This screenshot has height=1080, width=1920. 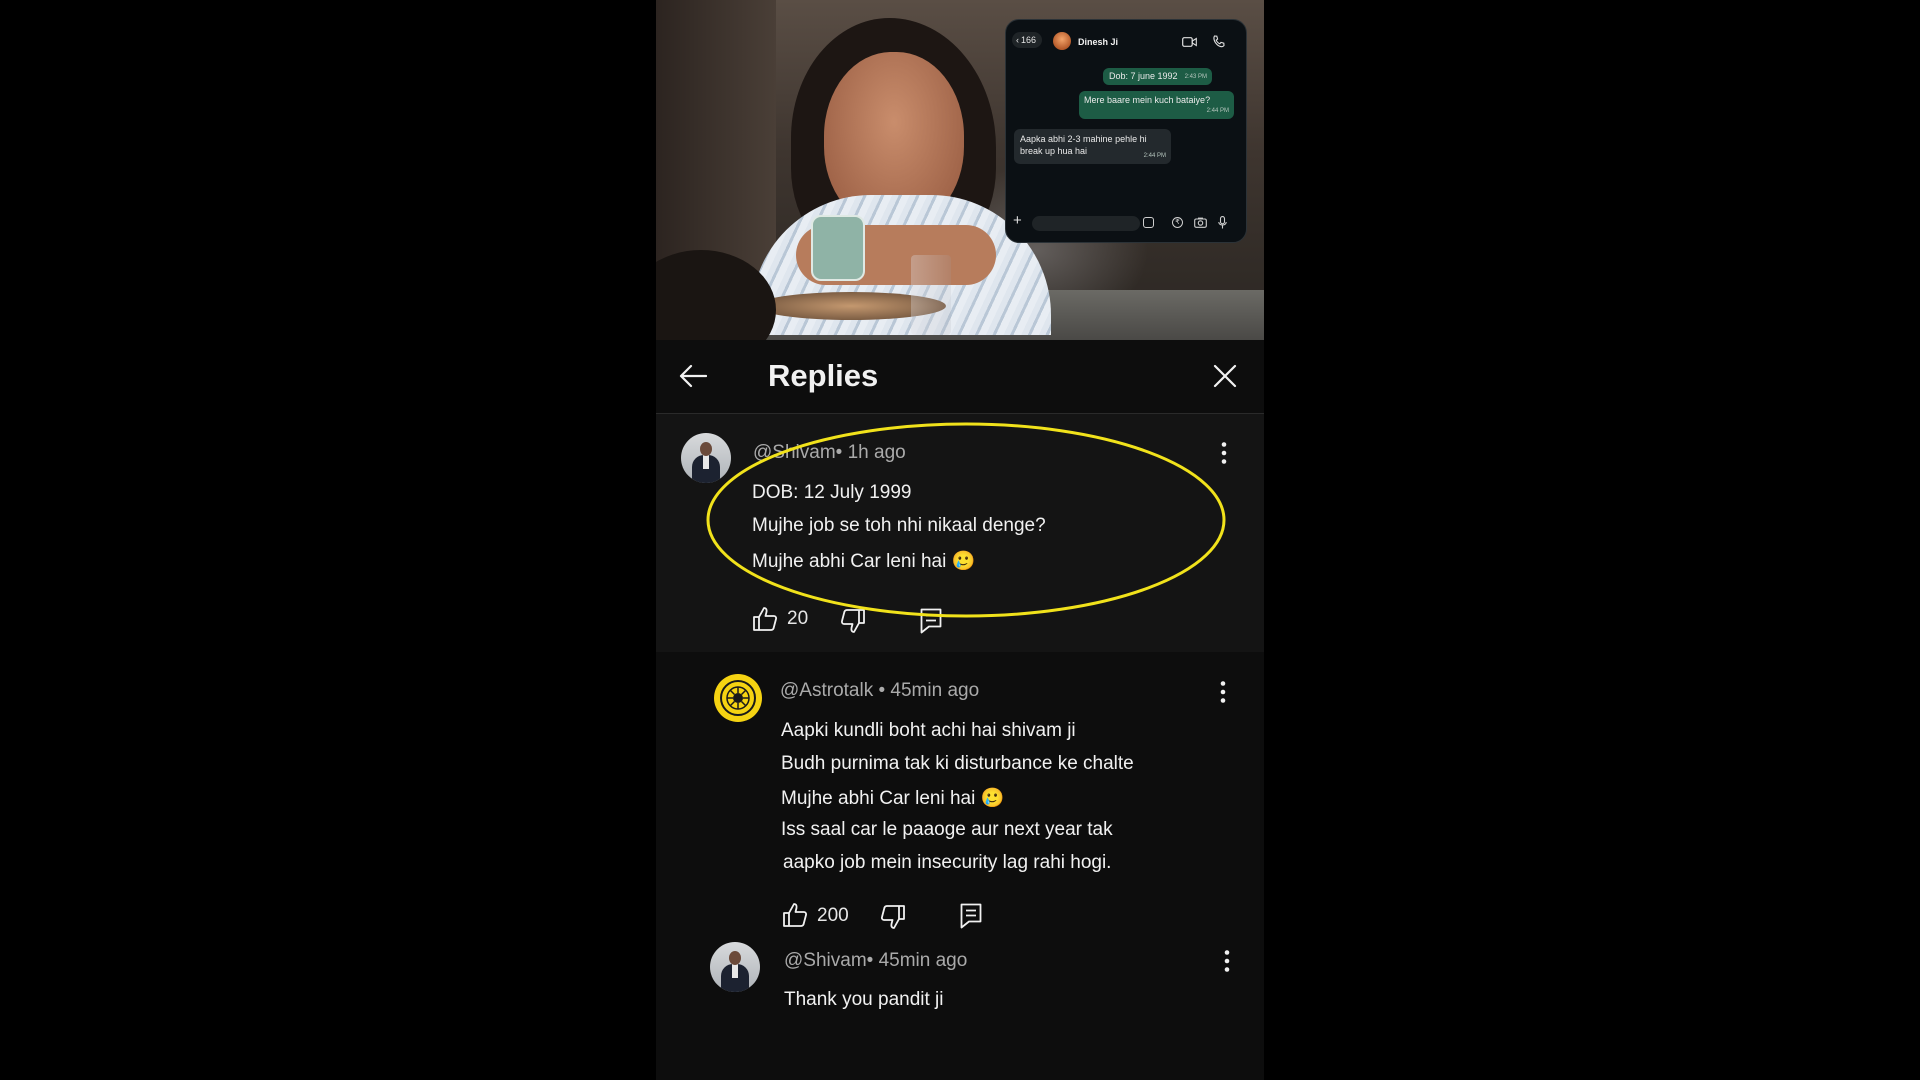 What do you see at coordinates (1017, 220) in the screenshot?
I see `plus-icon: +` at bounding box center [1017, 220].